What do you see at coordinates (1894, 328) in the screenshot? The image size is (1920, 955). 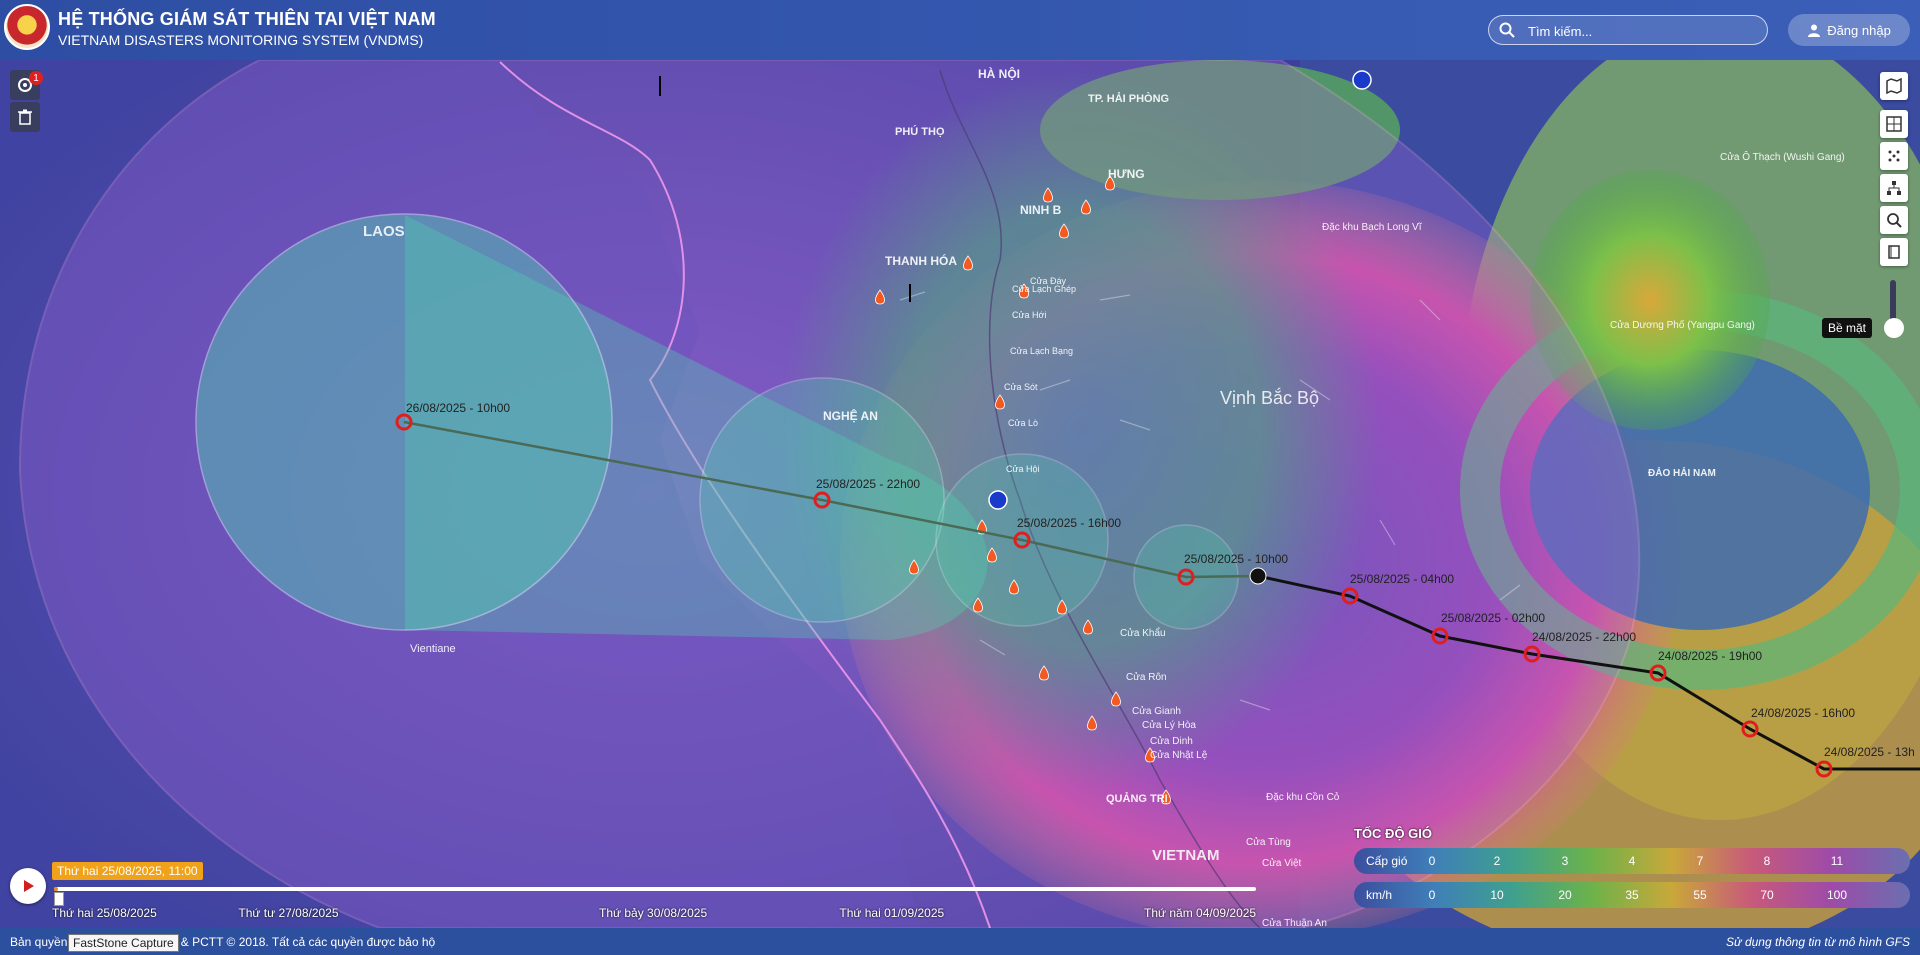 I see `layer-level-knob` at bounding box center [1894, 328].